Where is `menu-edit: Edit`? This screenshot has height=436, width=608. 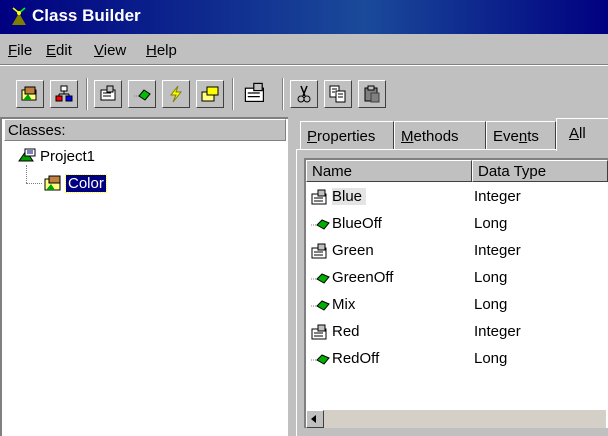
menu-edit: Edit is located at coordinates (59, 50).